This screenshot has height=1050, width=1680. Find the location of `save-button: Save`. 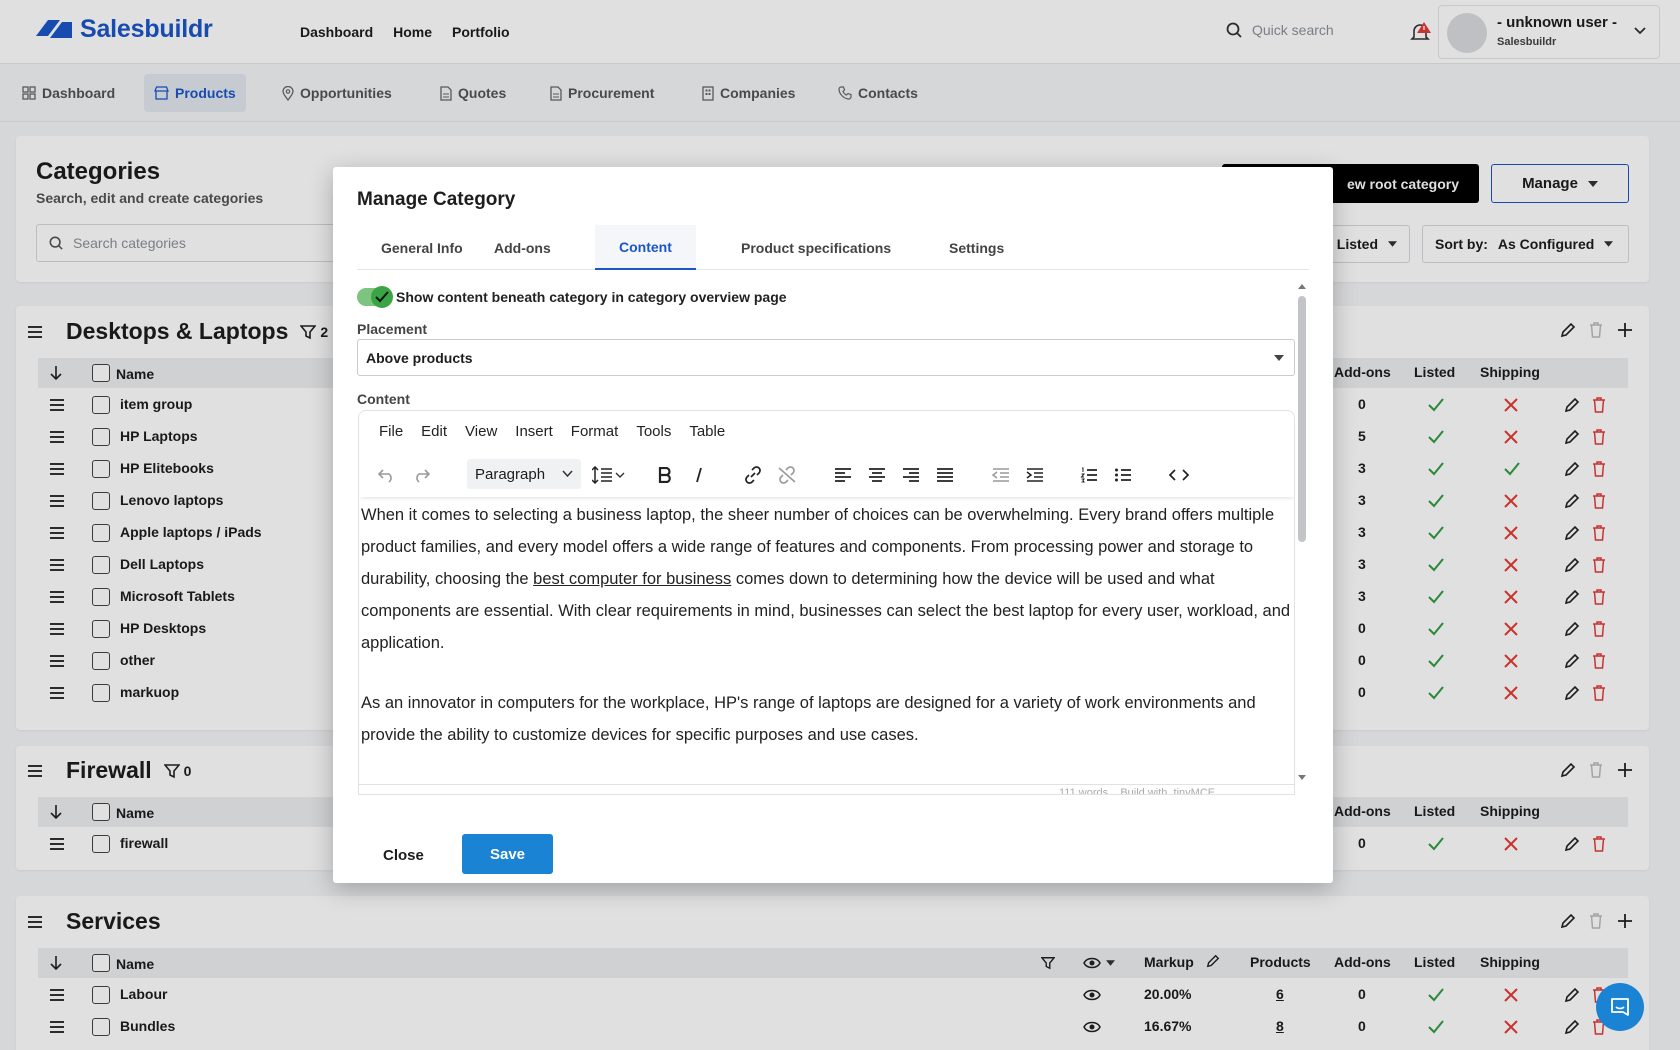

save-button: Save is located at coordinates (507, 854).